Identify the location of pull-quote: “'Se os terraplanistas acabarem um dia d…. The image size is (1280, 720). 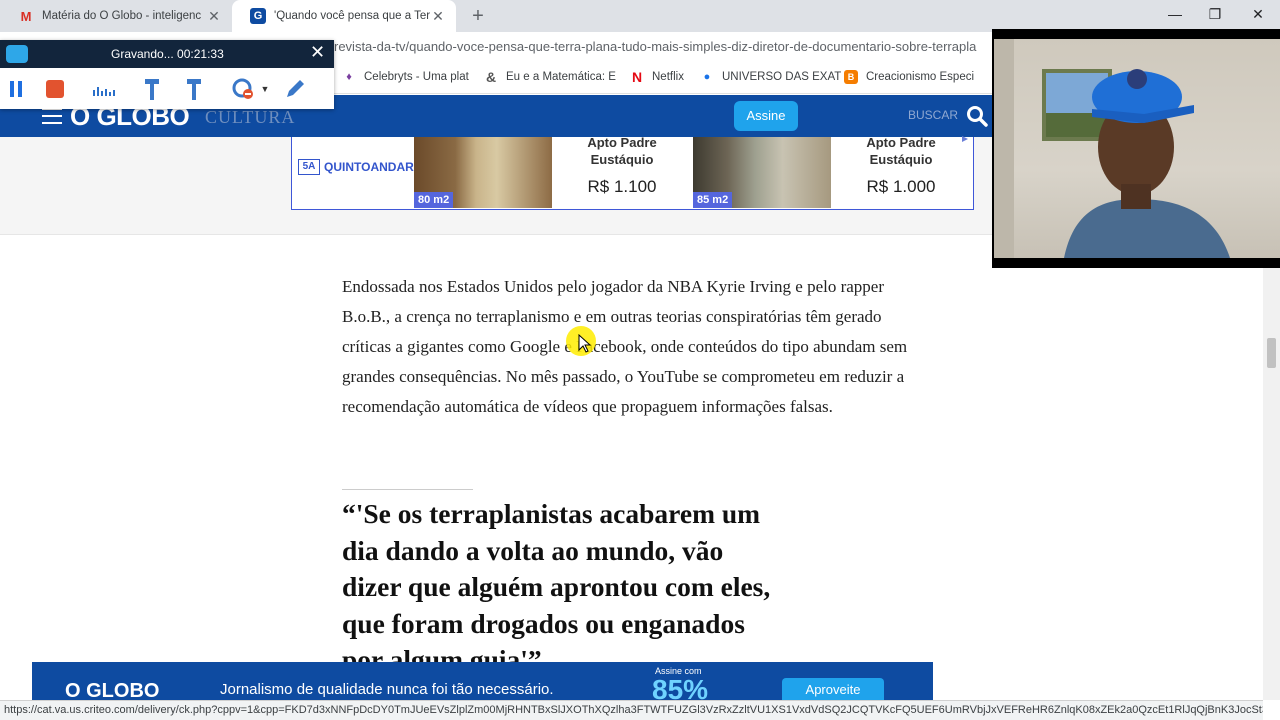
(556, 586).